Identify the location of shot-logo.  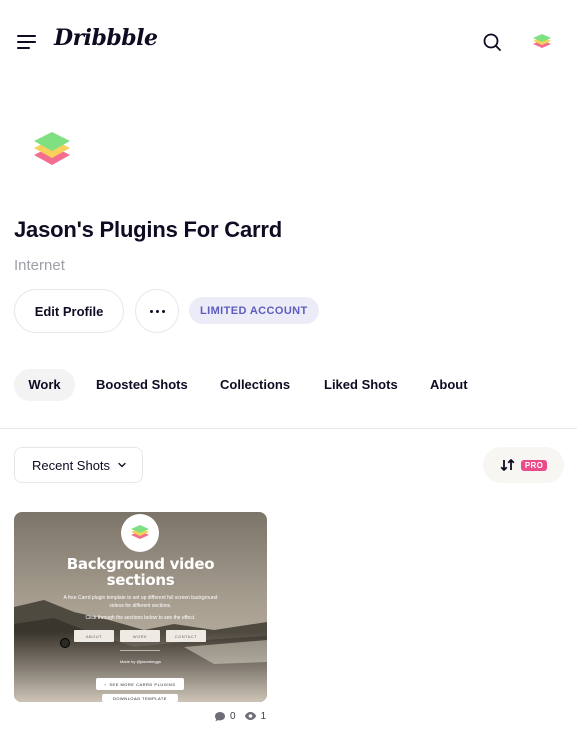
(140, 533).